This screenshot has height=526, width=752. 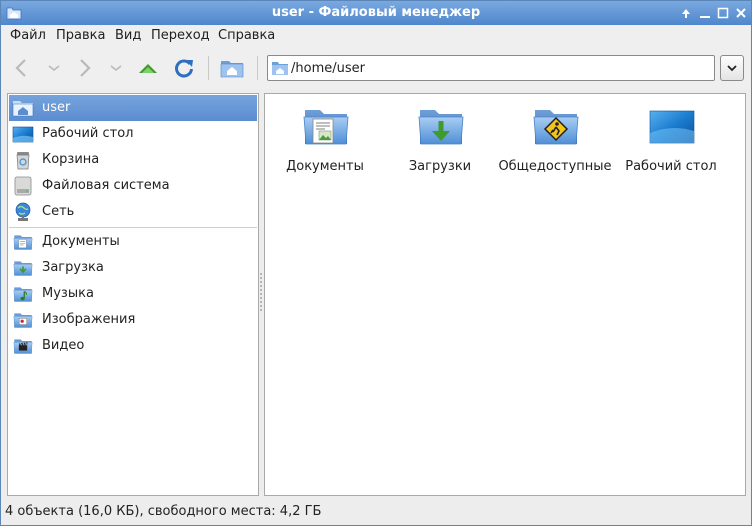 I want to click on sidebar-item-music: Музыка, so click(x=133, y=294).